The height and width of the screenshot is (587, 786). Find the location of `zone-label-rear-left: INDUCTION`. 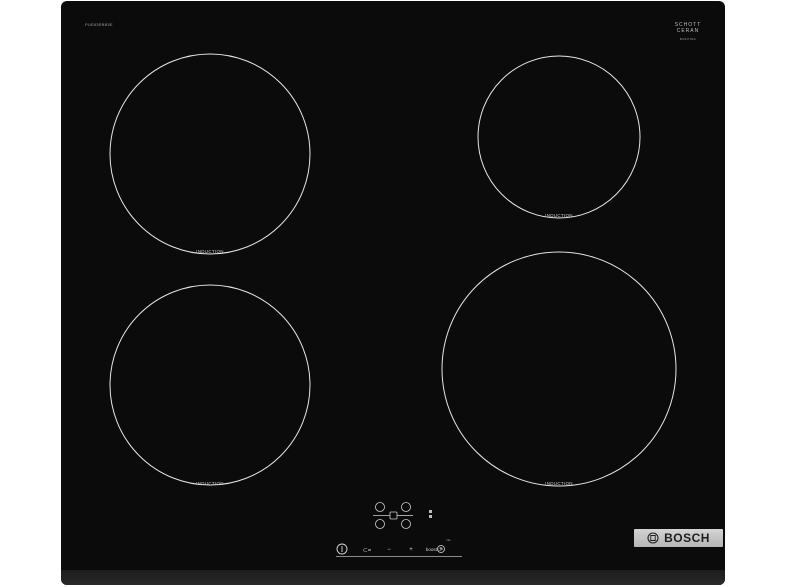

zone-label-rear-left: INDUCTION is located at coordinates (210, 483).